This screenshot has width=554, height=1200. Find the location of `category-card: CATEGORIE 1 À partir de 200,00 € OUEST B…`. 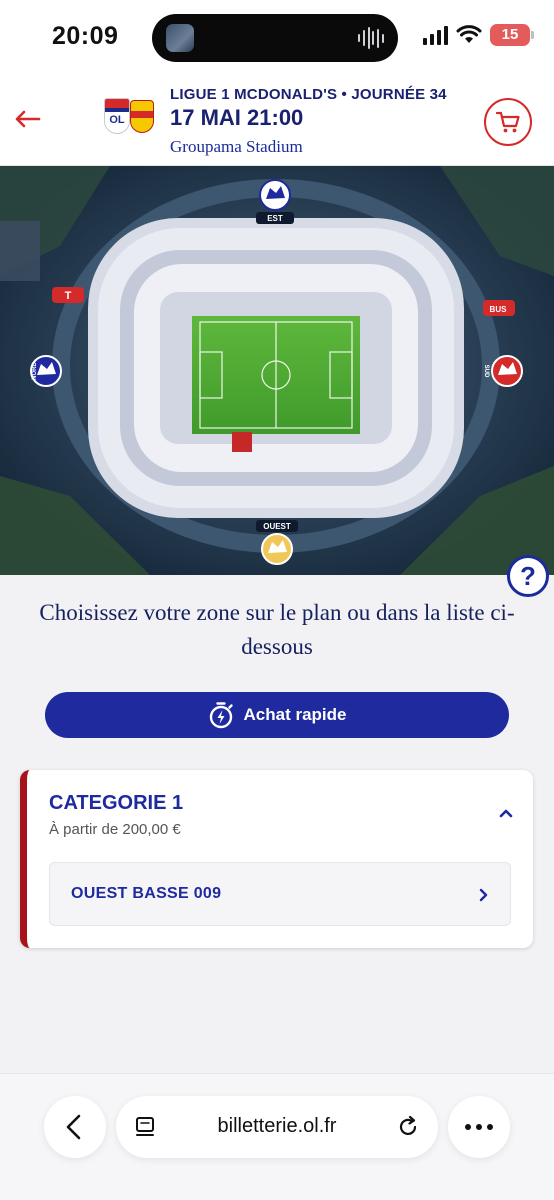

category-card: CATEGORIE 1 À partir de 200,00 € OUEST B… is located at coordinates (276, 859).